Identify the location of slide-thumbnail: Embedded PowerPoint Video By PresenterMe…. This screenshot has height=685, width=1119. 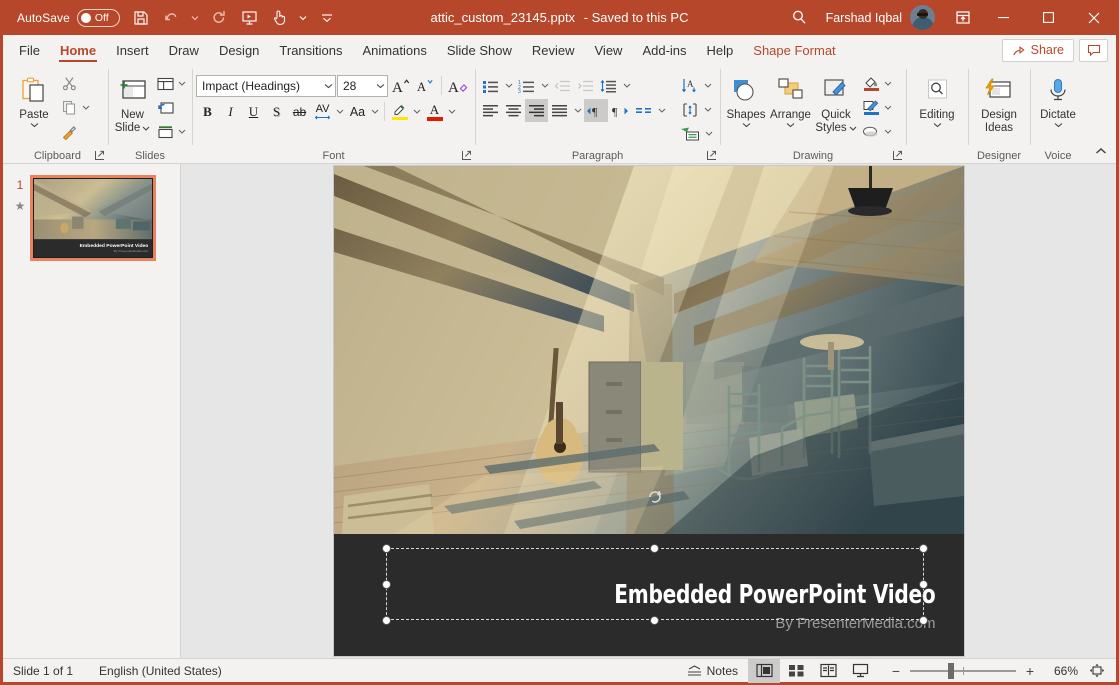
(93, 218).